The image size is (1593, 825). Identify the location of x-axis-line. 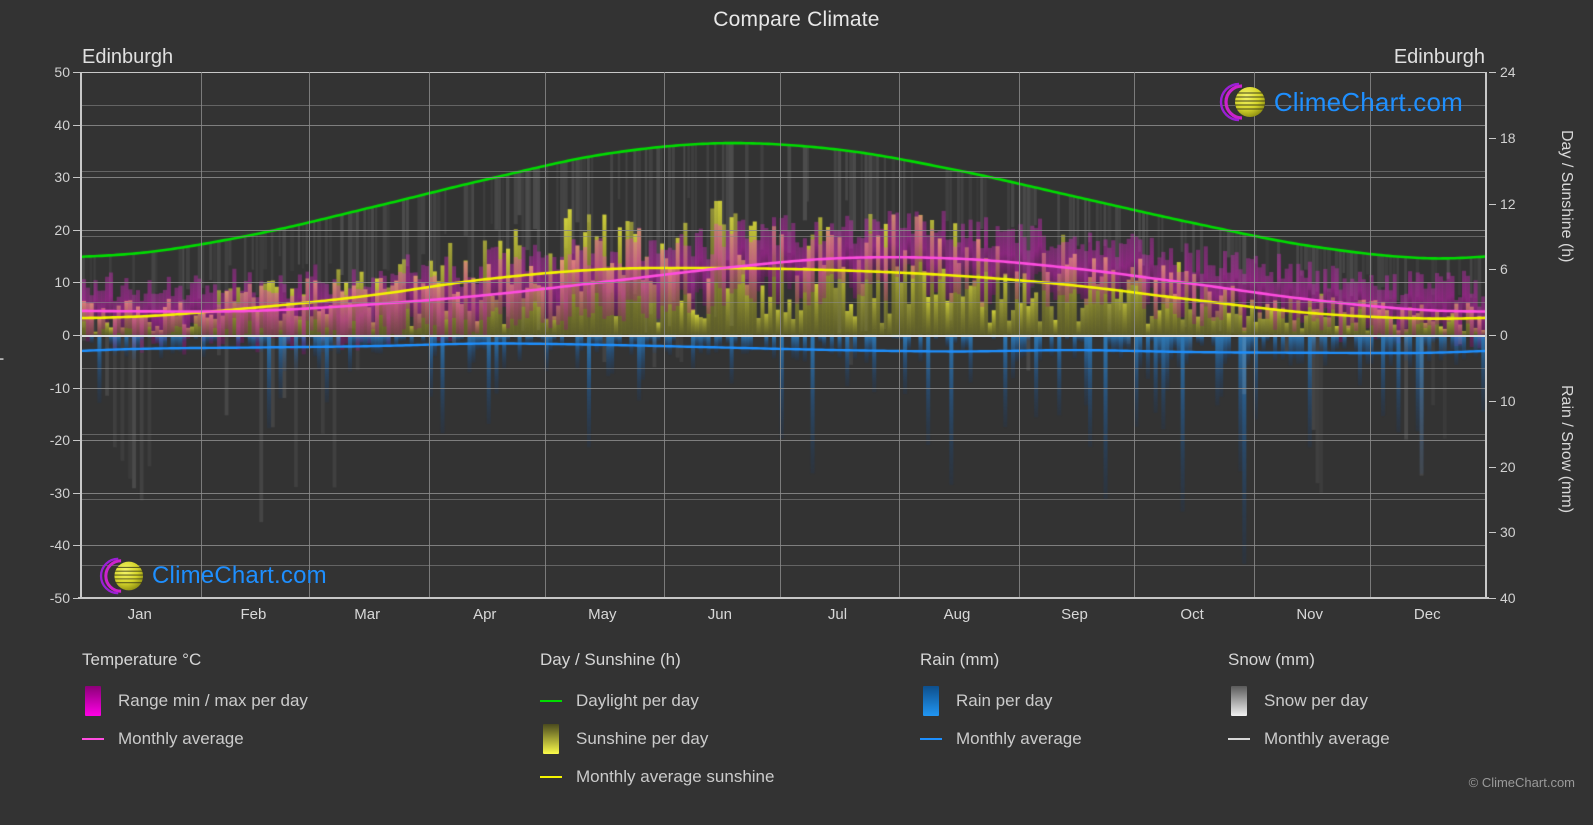
(783, 598).